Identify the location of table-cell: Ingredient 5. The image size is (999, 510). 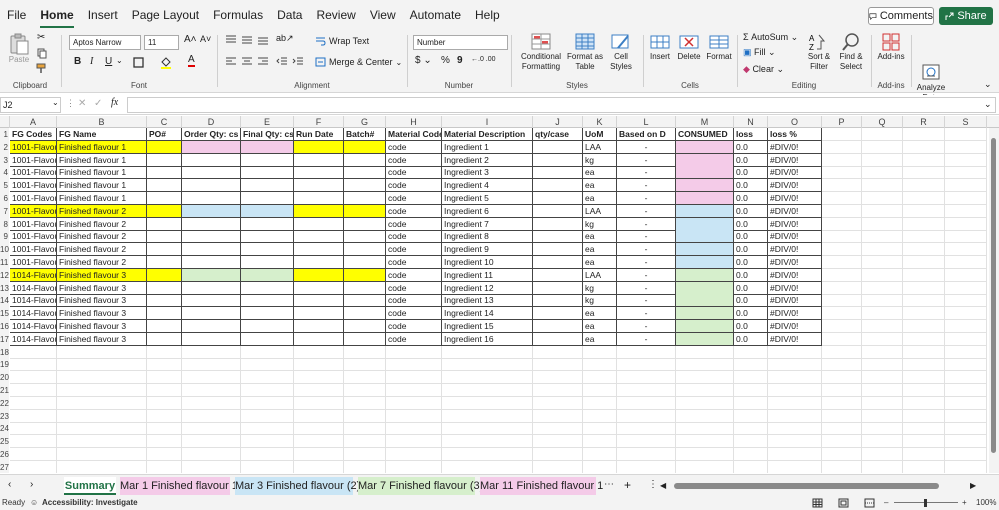
(487, 198).